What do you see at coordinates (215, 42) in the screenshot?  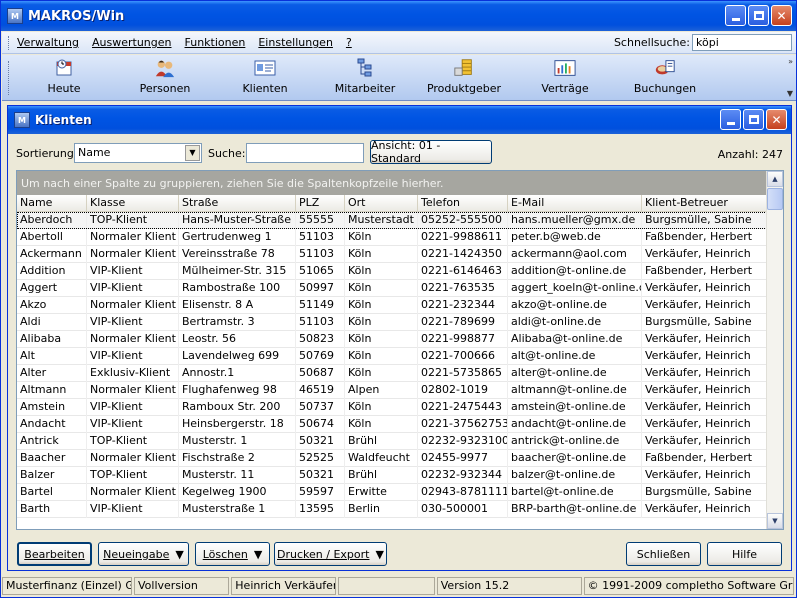 I see `menu-funktionen: Funktionen` at bounding box center [215, 42].